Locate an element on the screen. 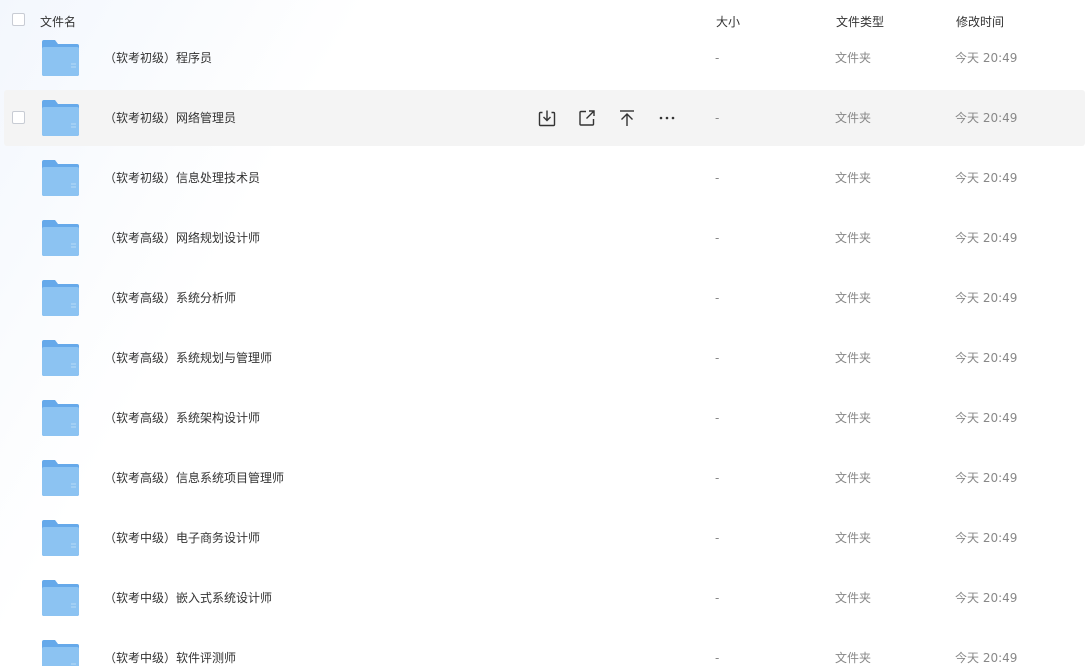 The width and height of the screenshot is (1085, 666). file-name: （软考初级）网络管理员 is located at coordinates (170, 118).